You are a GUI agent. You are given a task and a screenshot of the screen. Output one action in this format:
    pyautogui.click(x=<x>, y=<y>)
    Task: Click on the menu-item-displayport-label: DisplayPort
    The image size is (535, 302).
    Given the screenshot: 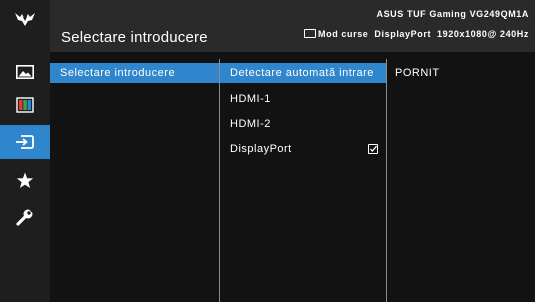 What is the action you would take?
    pyautogui.click(x=261, y=149)
    